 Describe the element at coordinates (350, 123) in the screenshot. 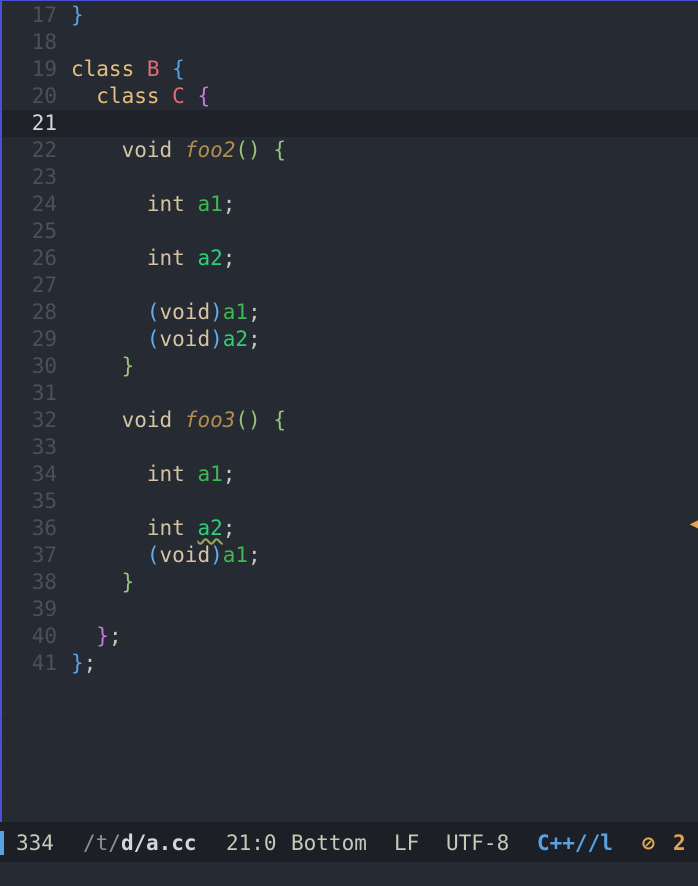

I see `code-line: 21` at that location.